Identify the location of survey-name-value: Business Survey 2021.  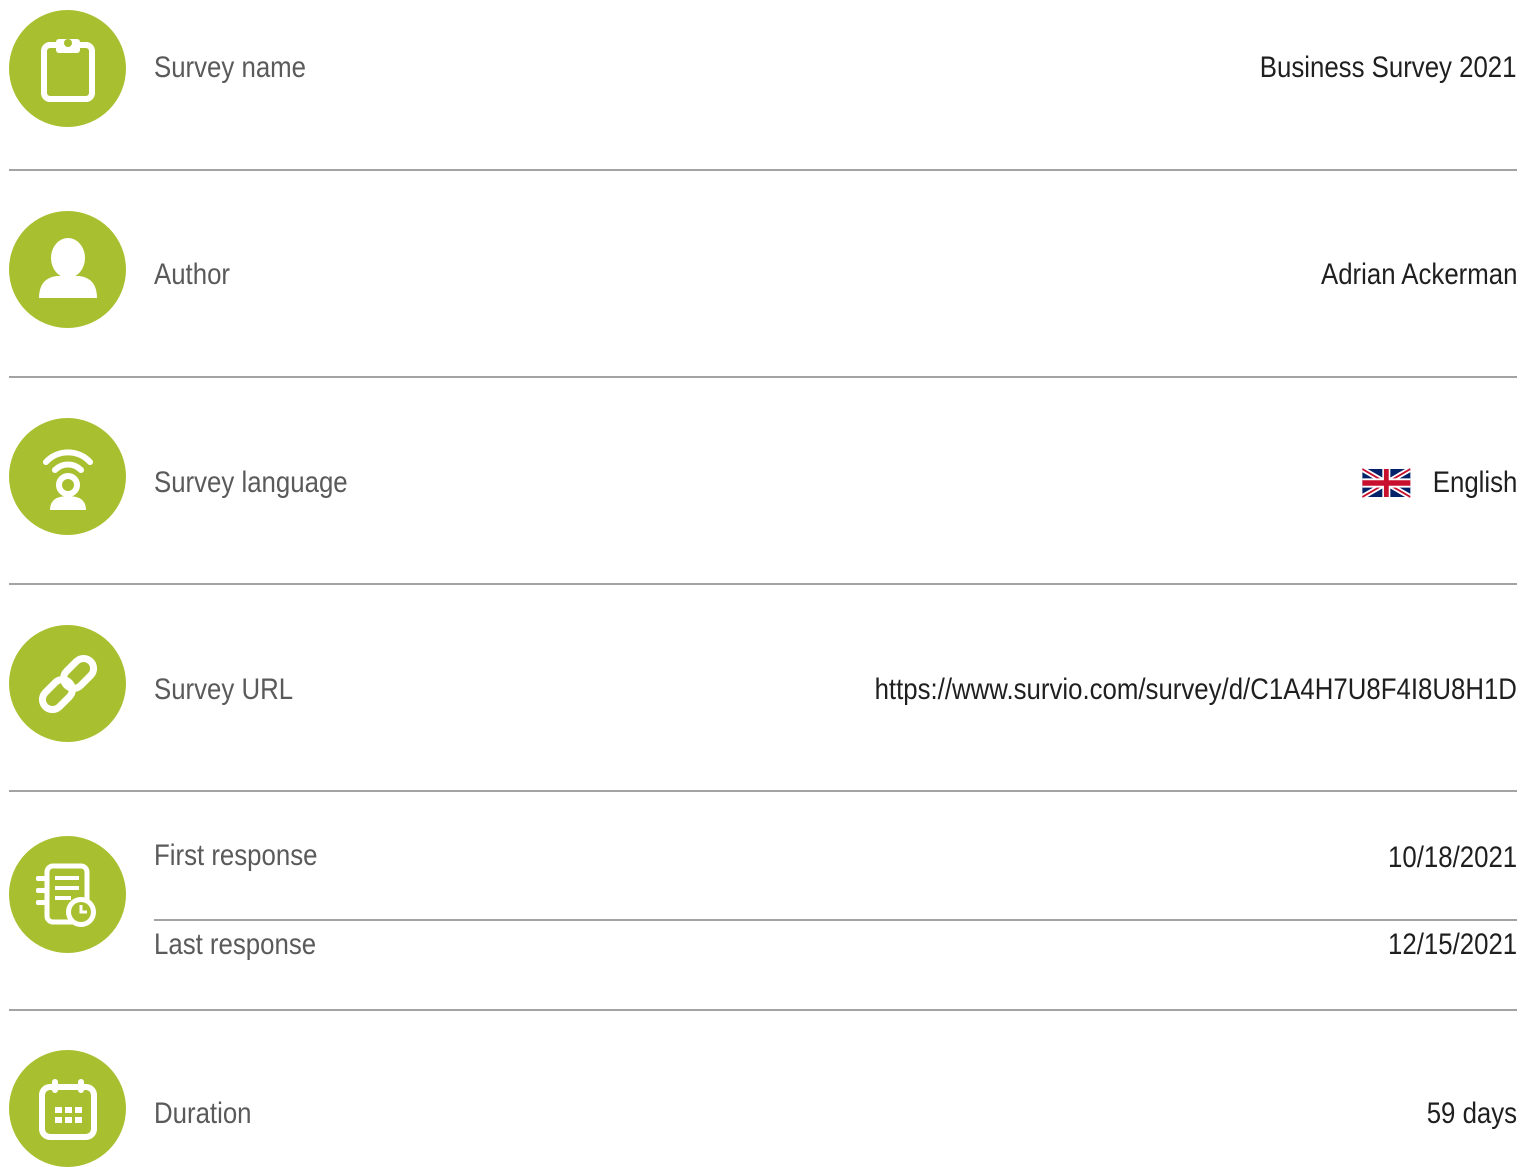
(1388, 67).